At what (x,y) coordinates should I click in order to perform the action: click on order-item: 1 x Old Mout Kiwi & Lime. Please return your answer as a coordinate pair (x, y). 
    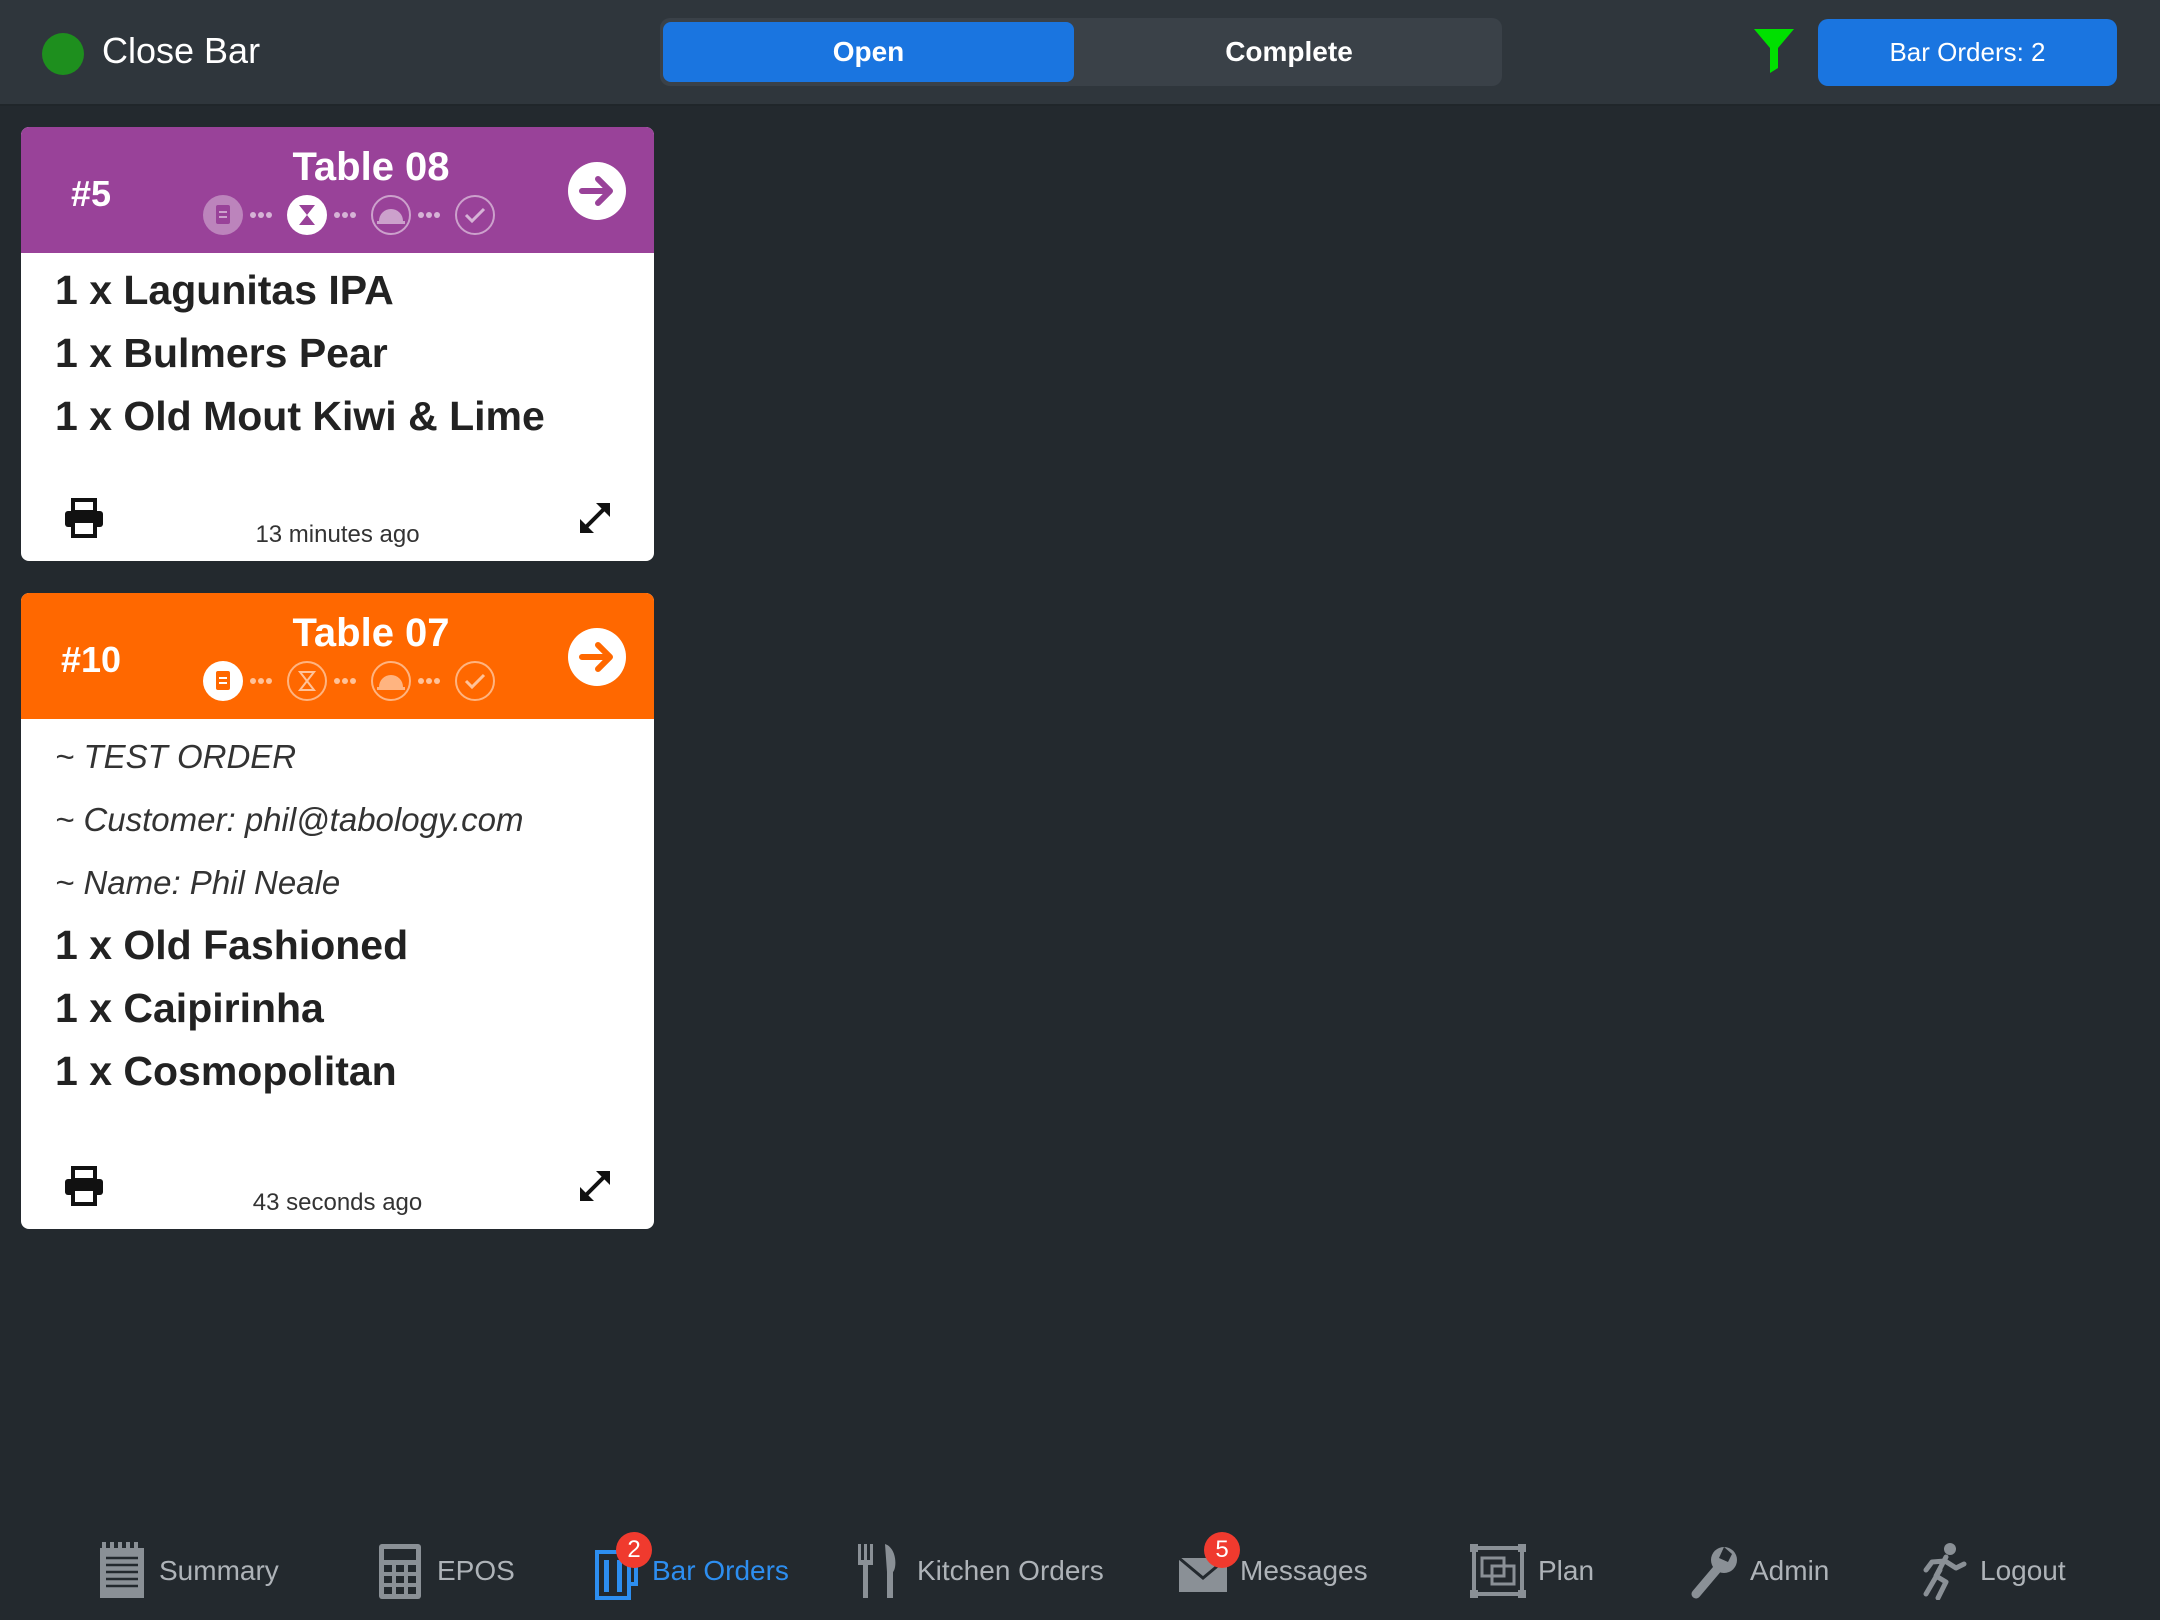
    Looking at the image, I should click on (300, 416).